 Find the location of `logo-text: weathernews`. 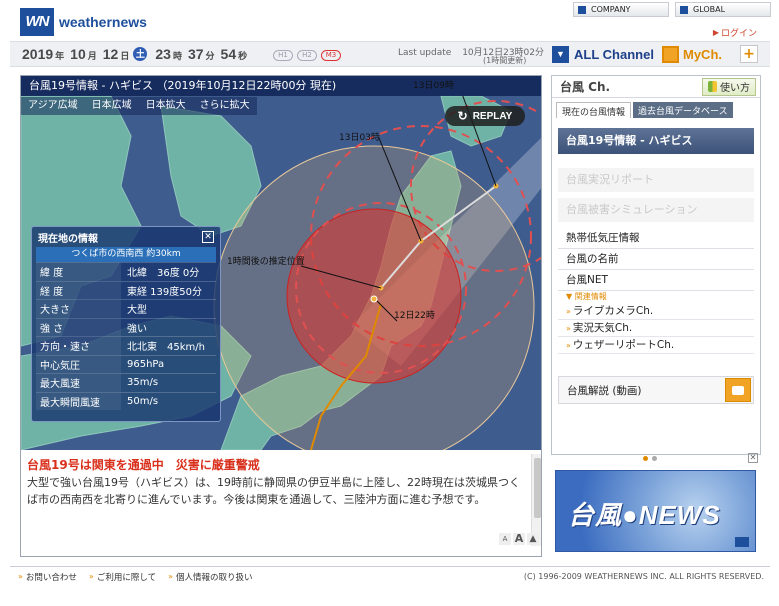

logo-text: weathernews is located at coordinates (103, 22).